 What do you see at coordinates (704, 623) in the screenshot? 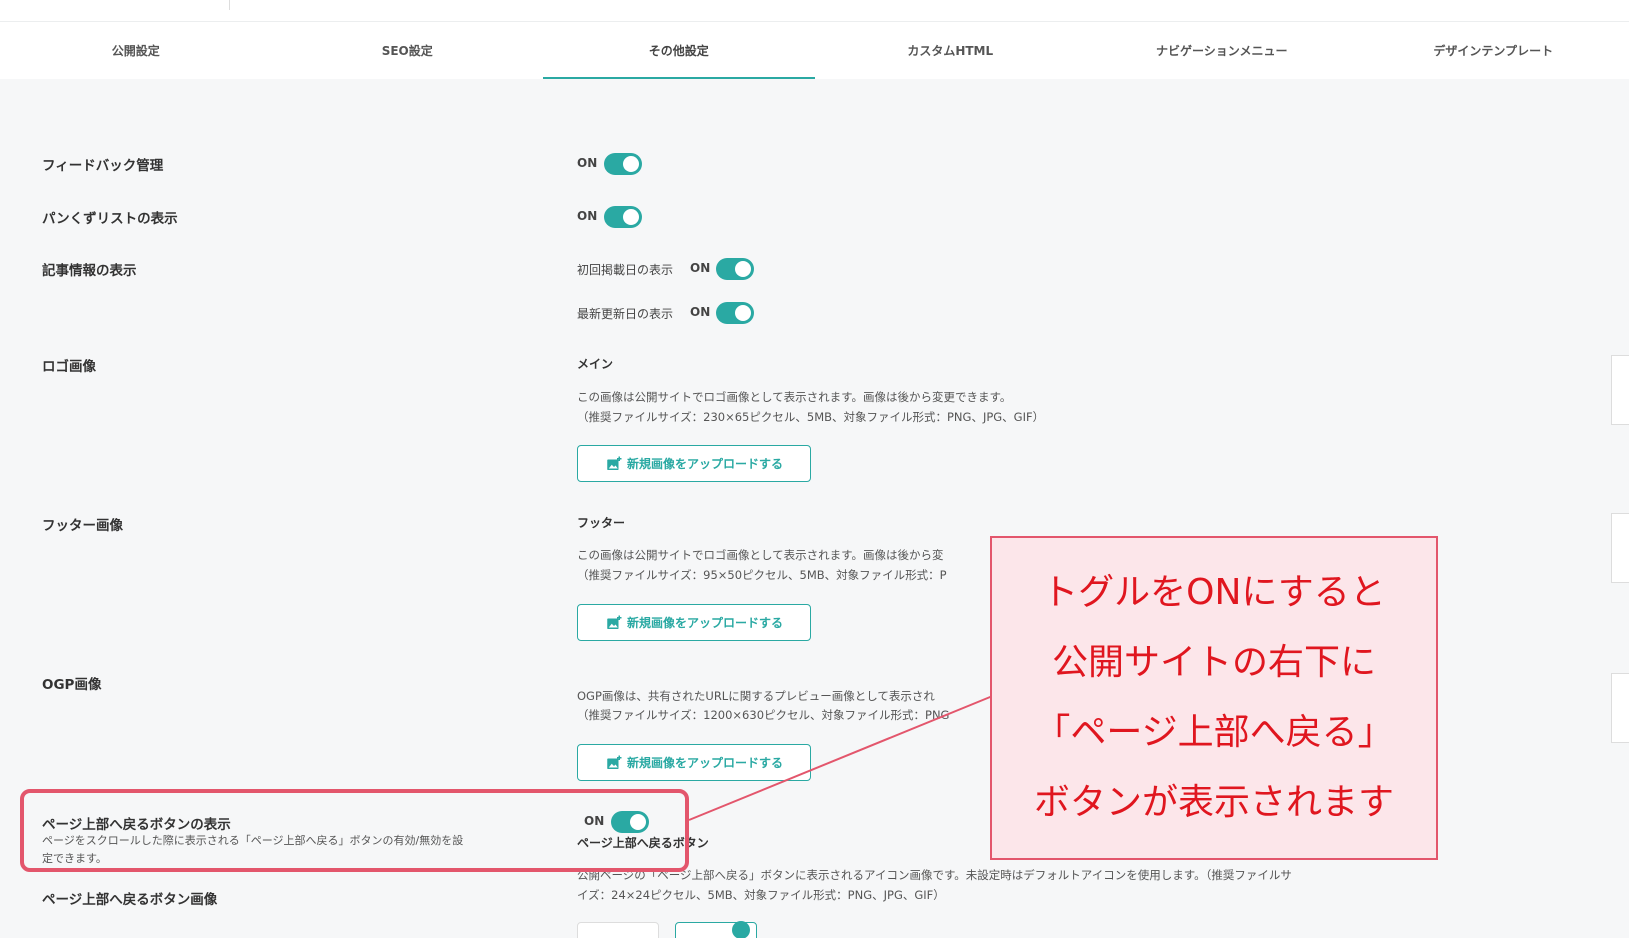
I see `footer-upload-label: 新規画像をアップロードする` at bounding box center [704, 623].